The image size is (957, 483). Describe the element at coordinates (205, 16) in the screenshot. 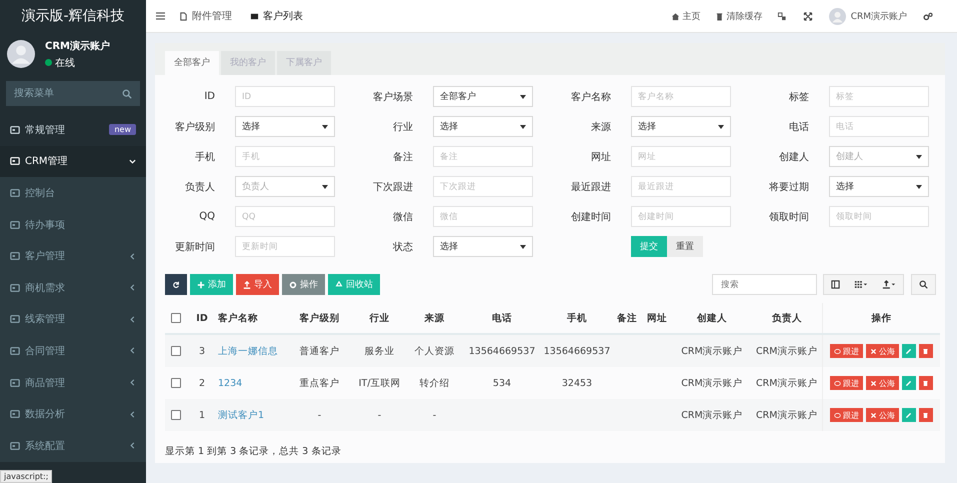

I see `nav-tab: 附件管理` at that location.